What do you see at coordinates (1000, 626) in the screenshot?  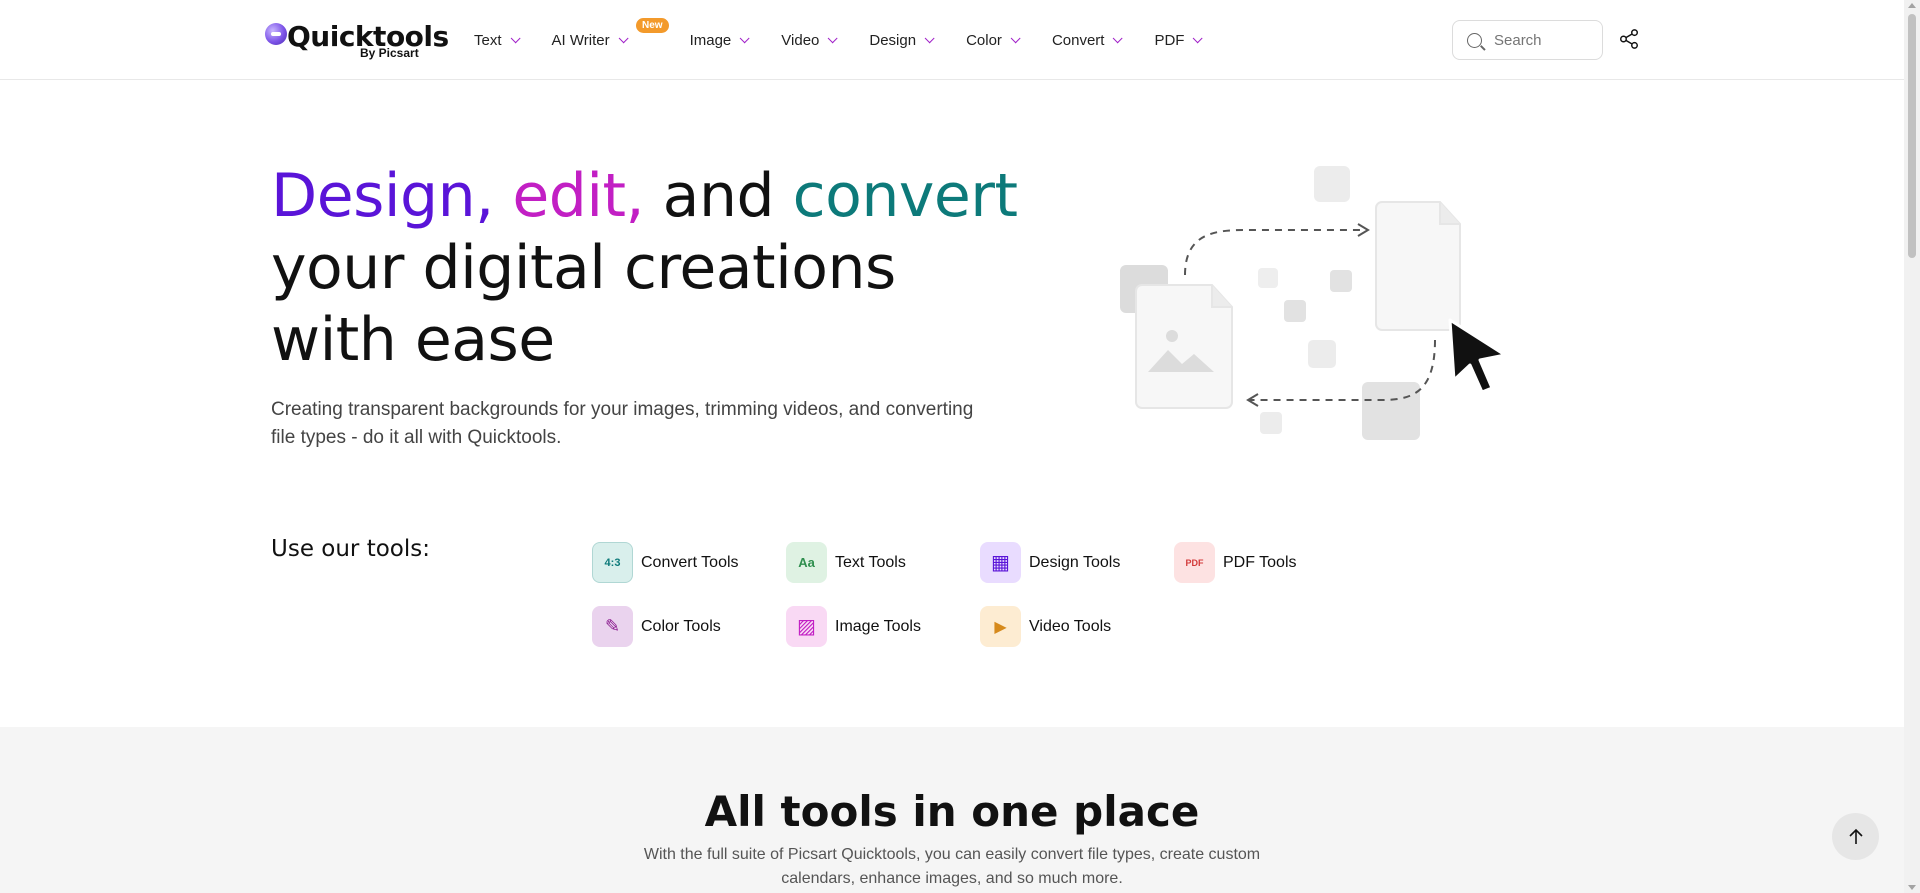 I see `video-icon: ▶` at bounding box center [1000, 626].